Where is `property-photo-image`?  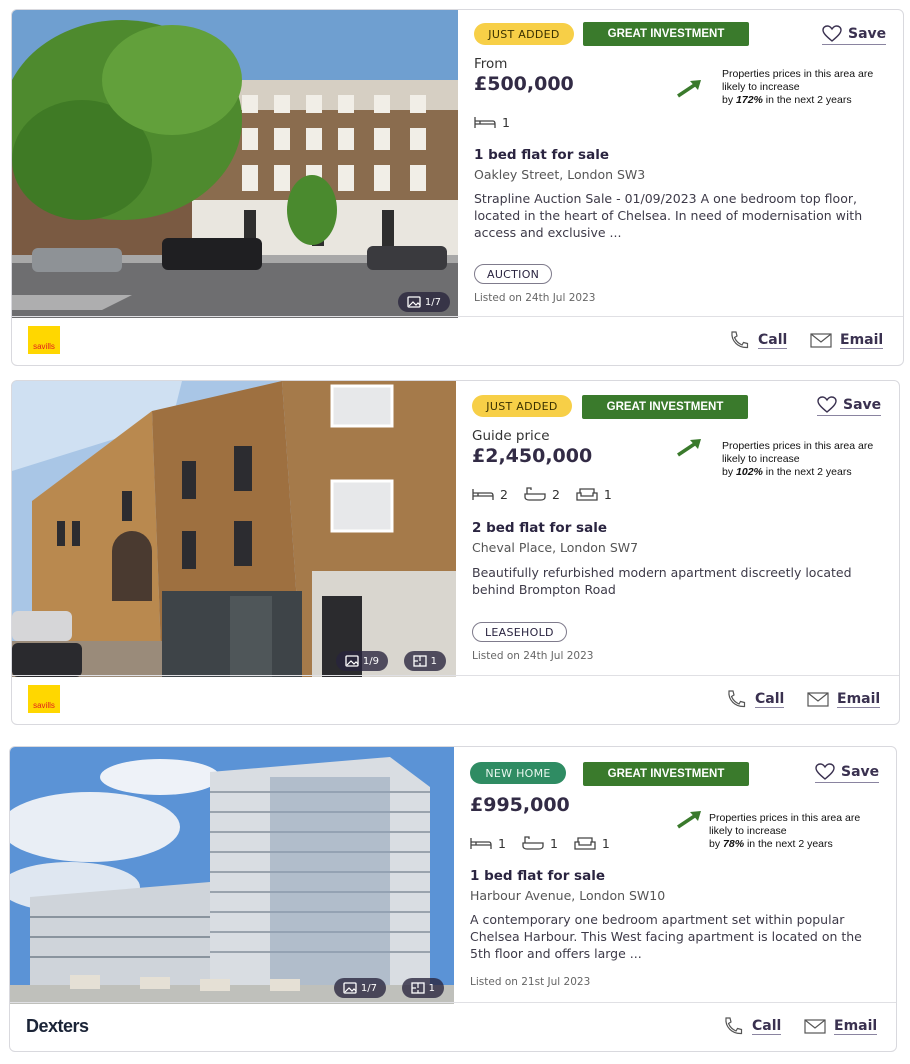 property-photo-image is located at coordinates (232, 875).